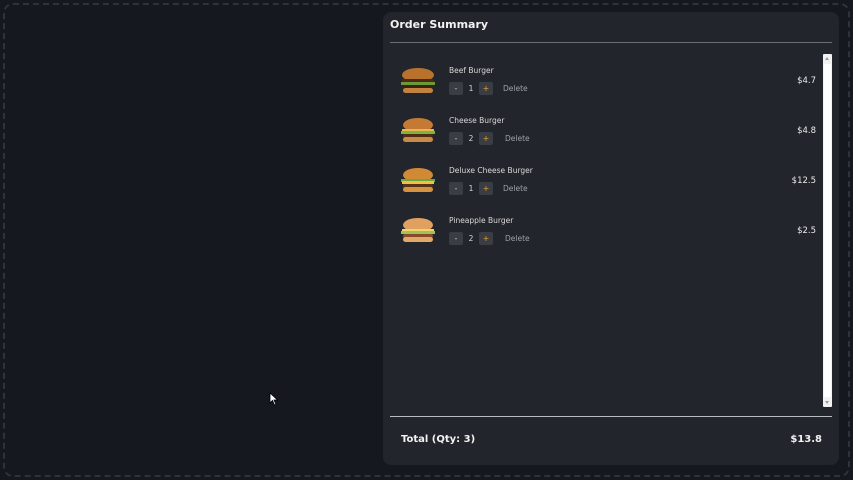  I want to click on item-price: $4.7, so click(806, 81).